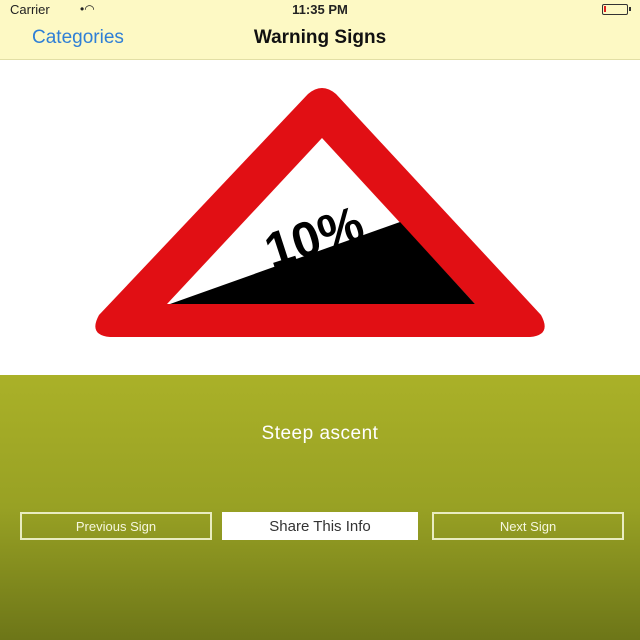  What do you see at coordinates (528, 526) in the screenshot?
I see `next-sign-button: Next Sign` at bounding box center [528, 526].